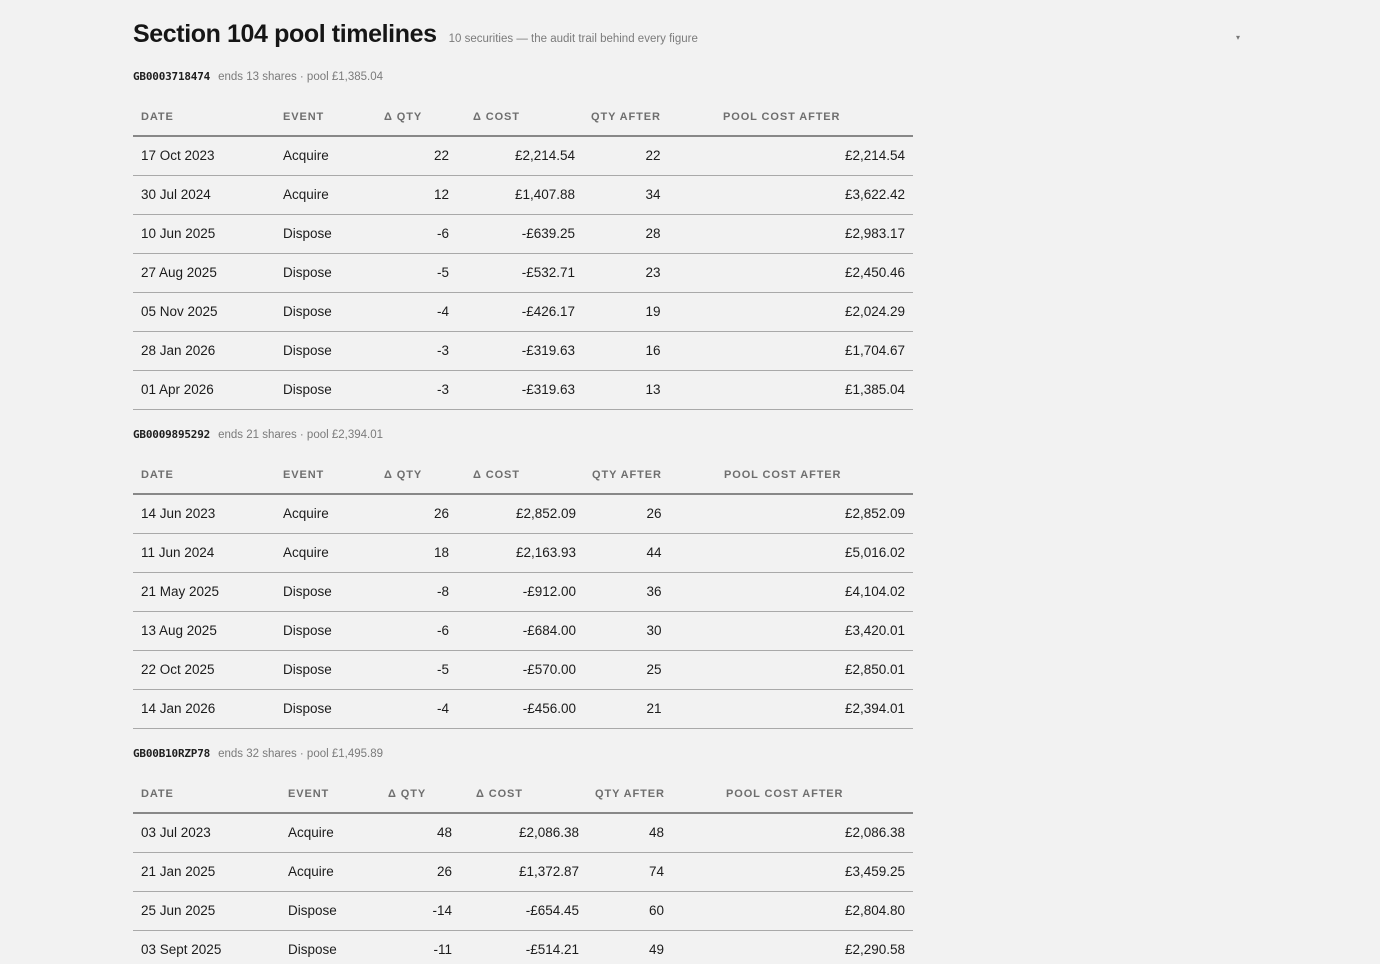 This screenshot has height=964, width=1380. I want to click on cell-pool-cost-after: £2,450.46, so click(814, 273).